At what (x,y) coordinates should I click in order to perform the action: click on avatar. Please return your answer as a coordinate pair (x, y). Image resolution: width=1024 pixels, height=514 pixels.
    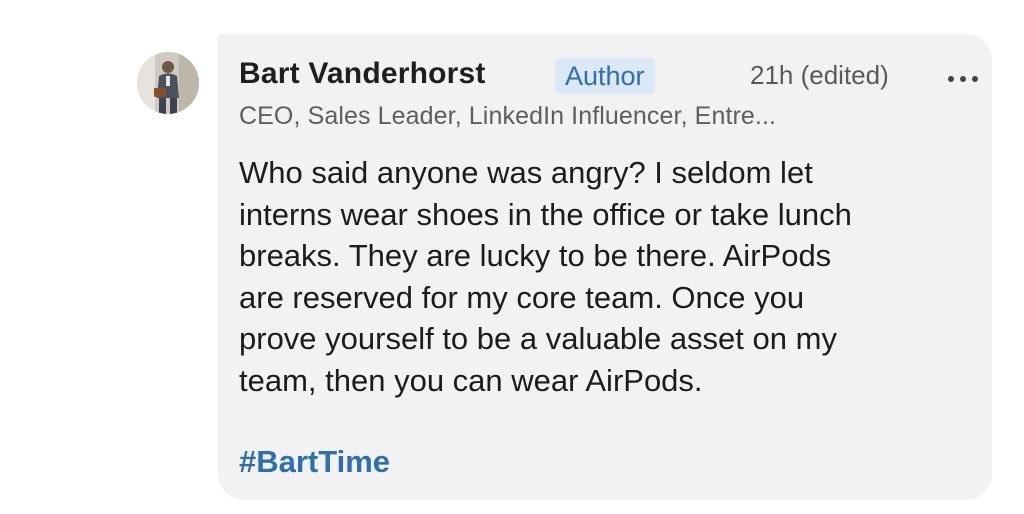
    Looking at the image, I should click on (168, 83).